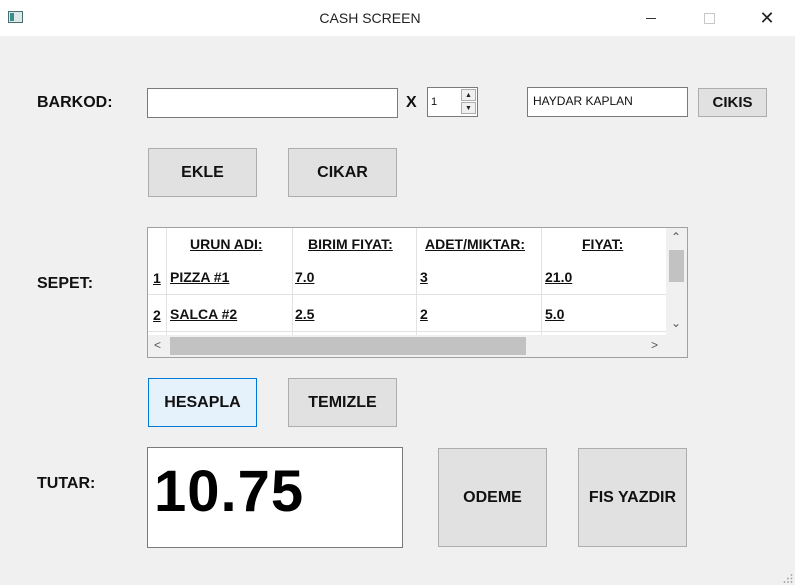 The width and height of the screenshot is (795, 585). I want to click on ekle-button: EKLE, so click(202, 172).